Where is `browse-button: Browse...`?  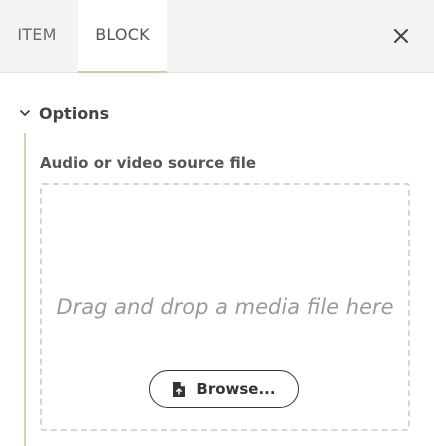
browse-button: Browse... is located at coordinates (224, 389).